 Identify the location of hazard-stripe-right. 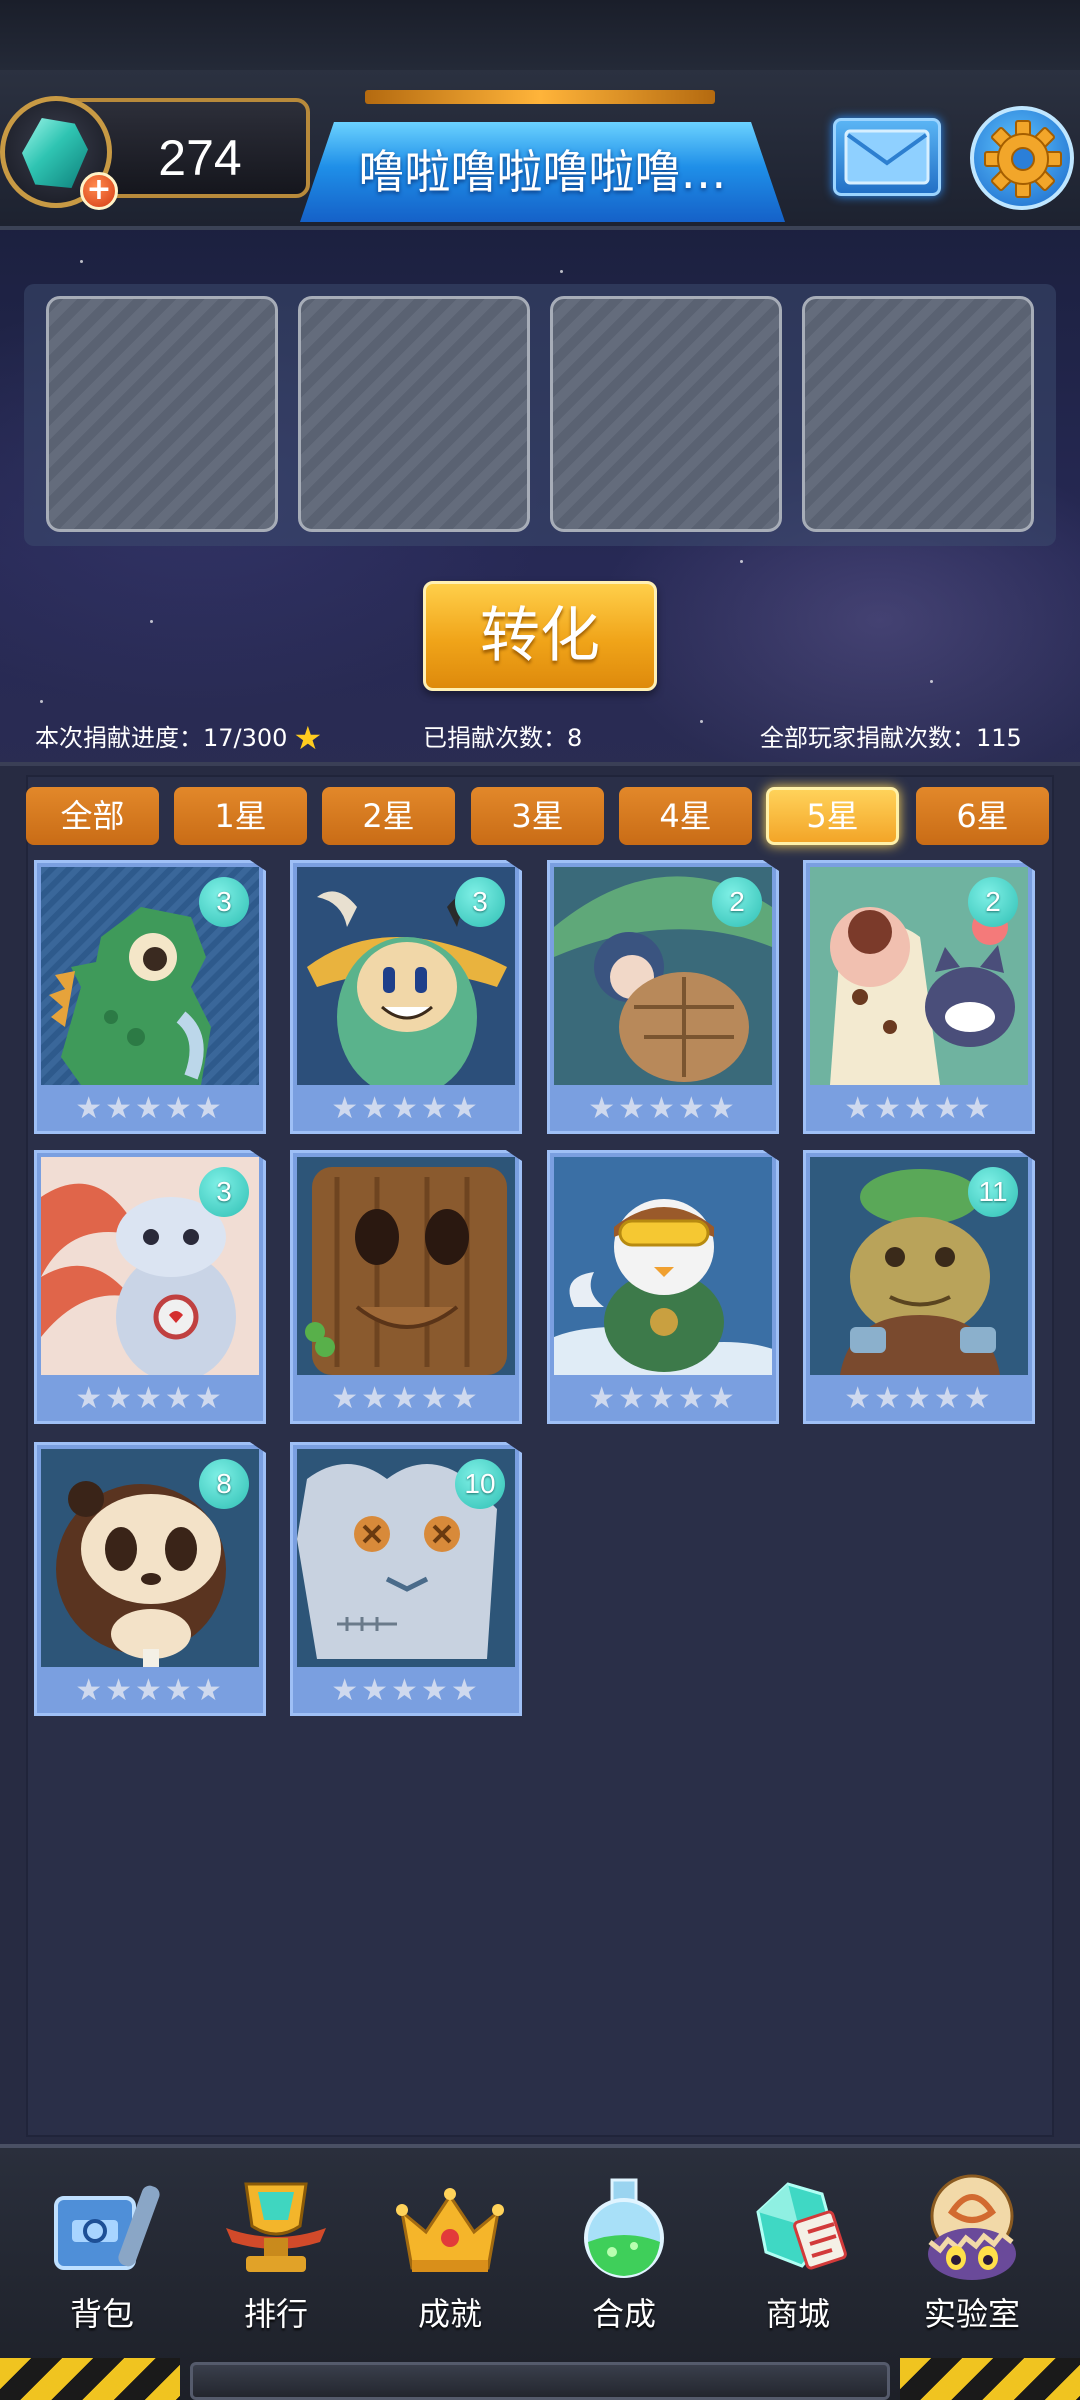
(990, 2379).